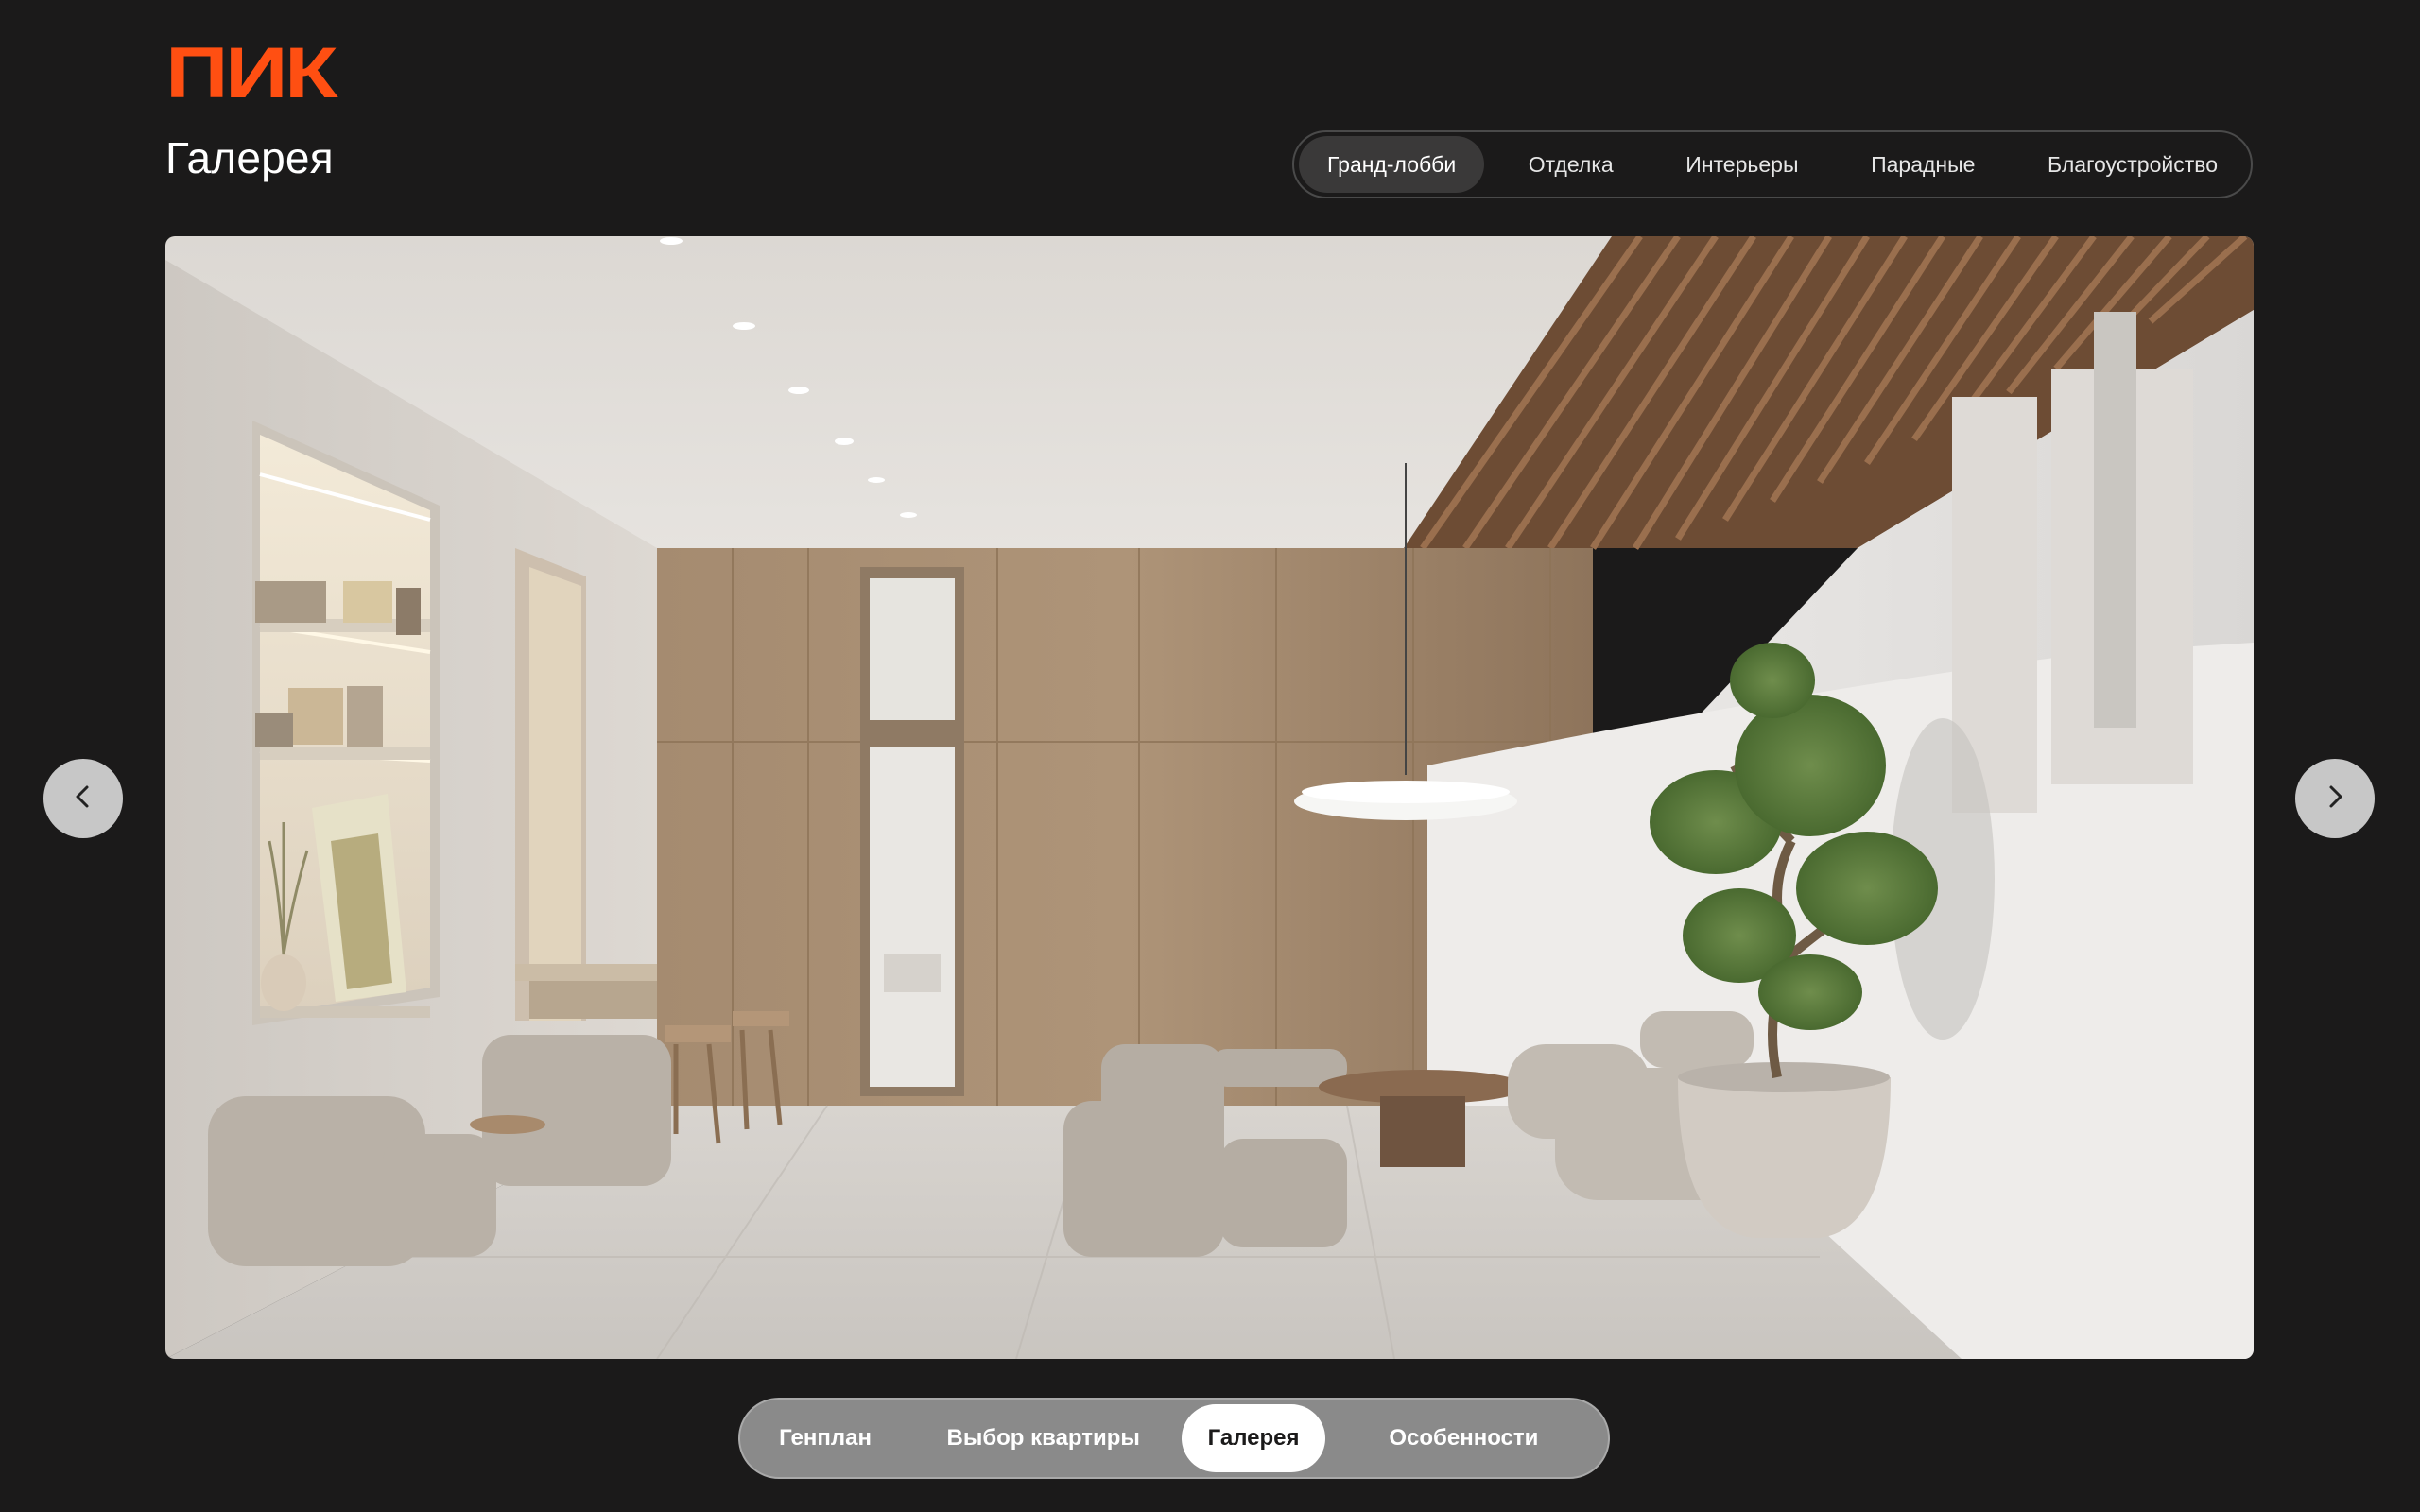 The width and height of the screenshot is (2420, 1512). I want to click on page-title: Галерея, so click(249, 157).